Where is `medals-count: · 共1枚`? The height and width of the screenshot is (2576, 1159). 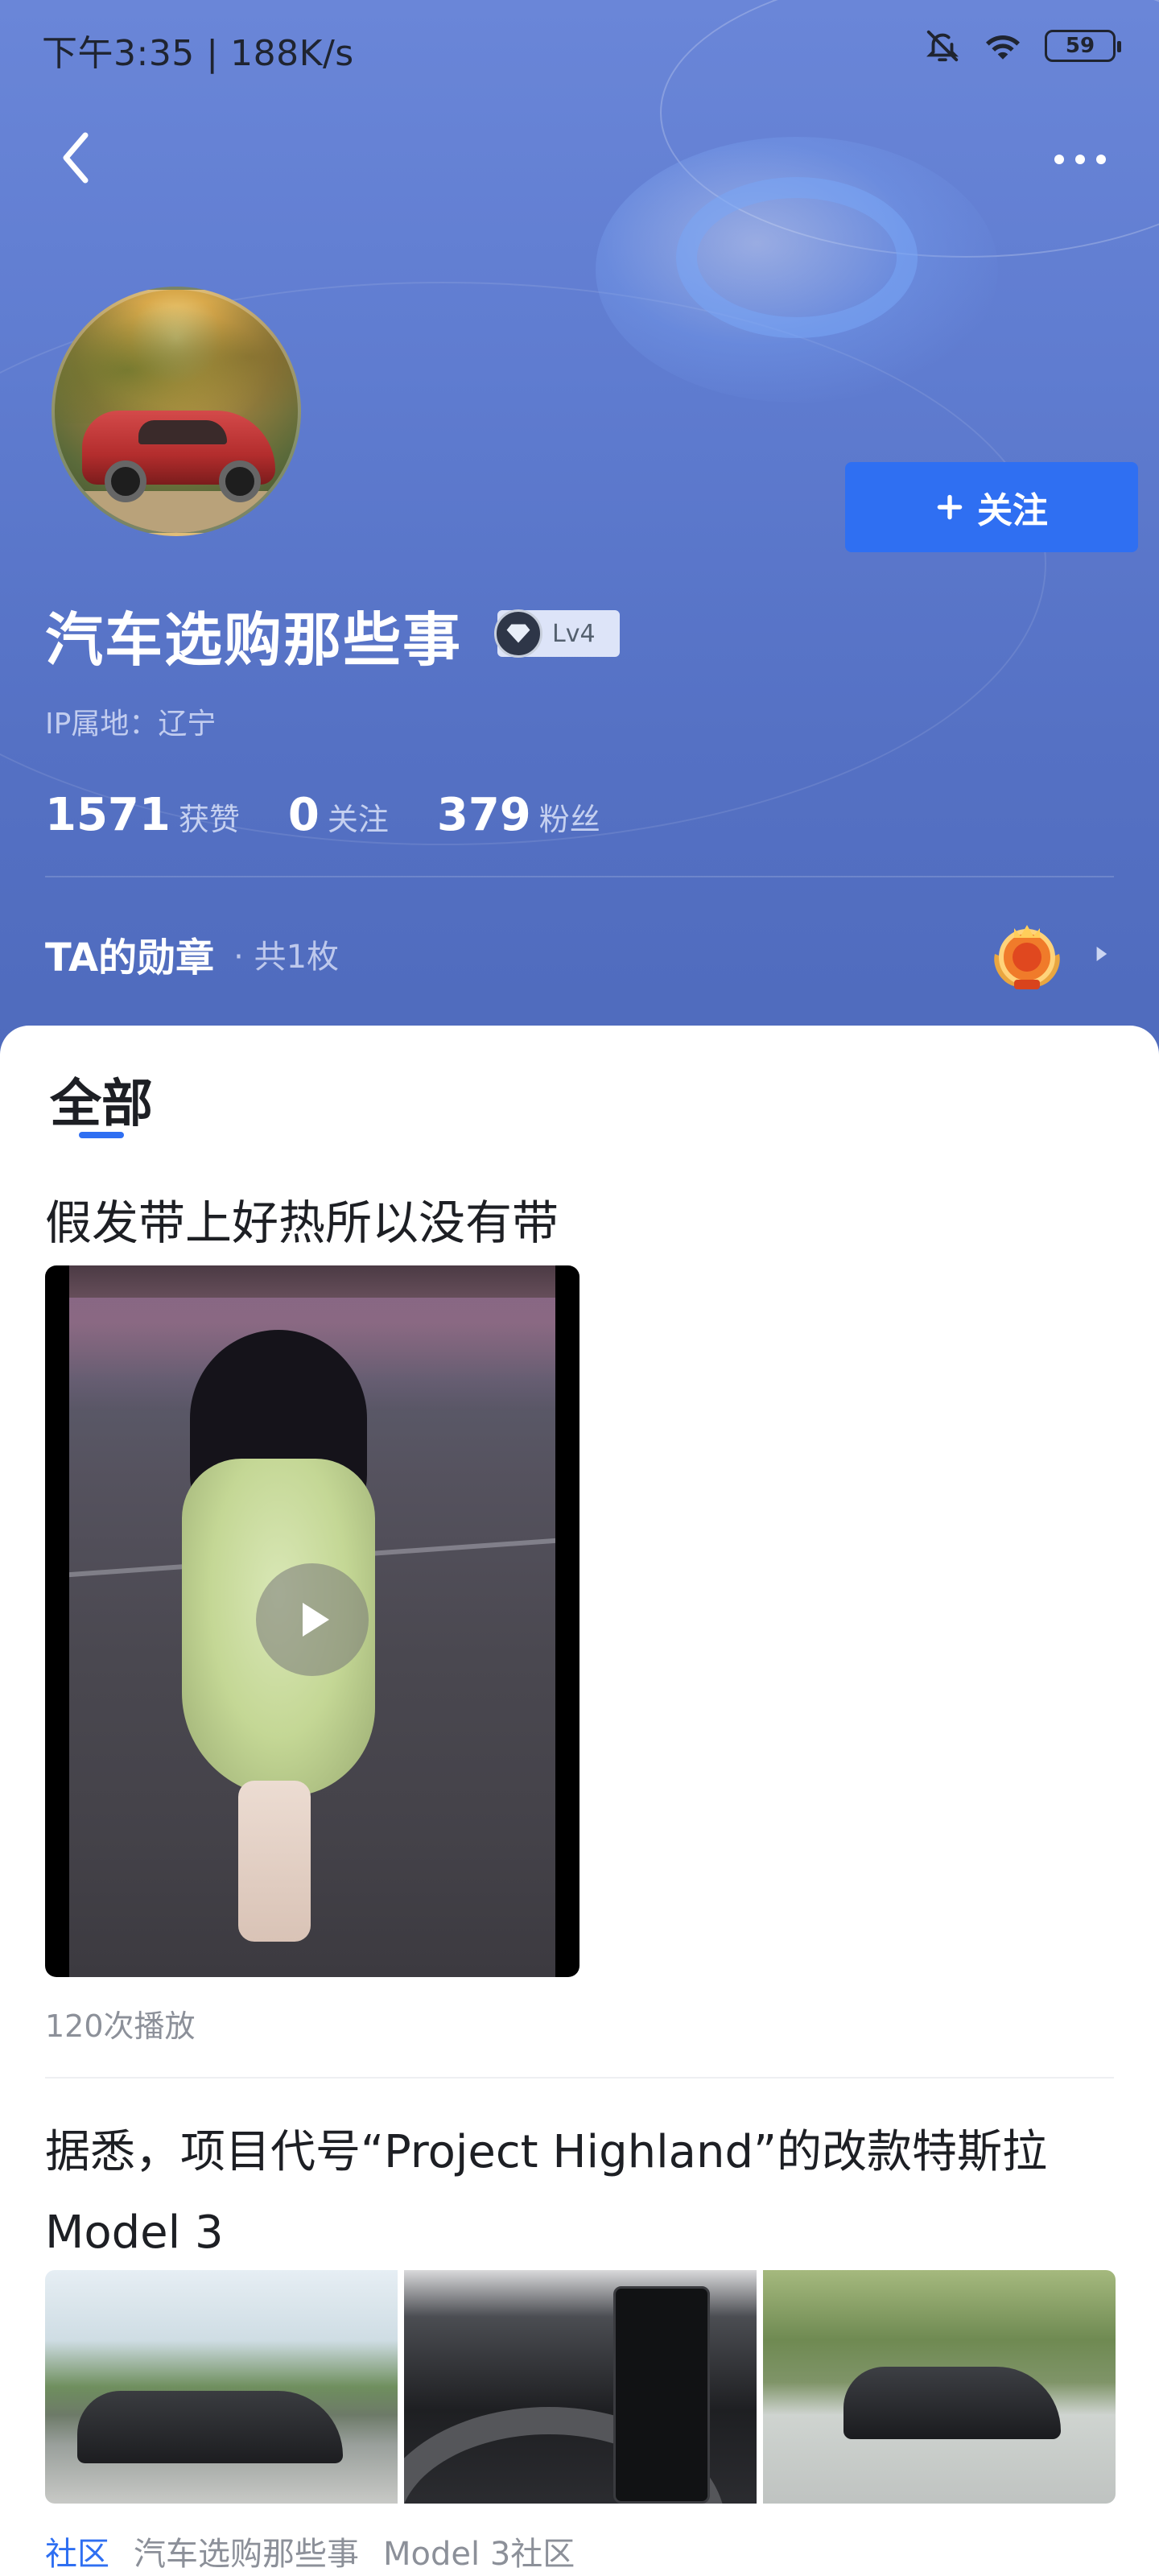
medals-count: · 共1枚 is located at coordinates (286, 957).